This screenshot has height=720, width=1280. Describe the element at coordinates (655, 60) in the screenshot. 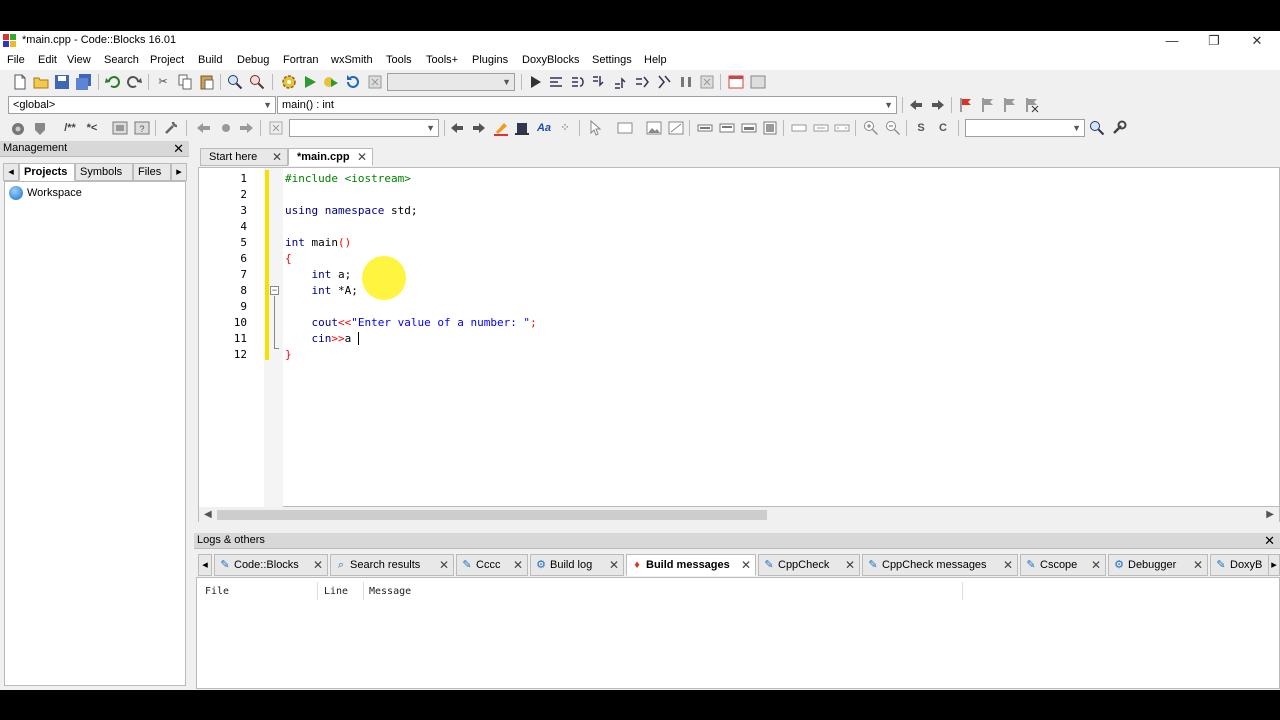

I see `menu-help: Help` at that location.